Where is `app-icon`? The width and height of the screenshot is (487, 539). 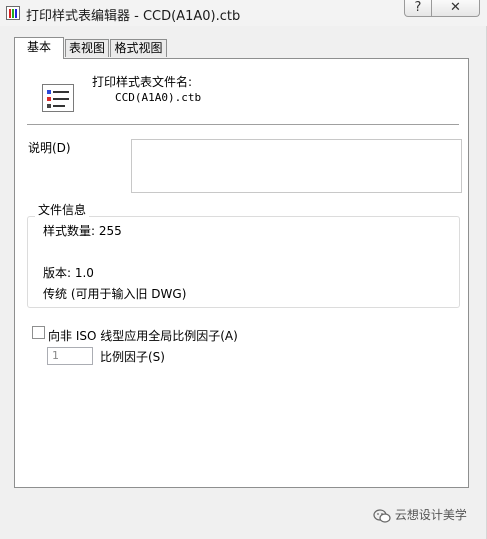 app-icon is located at coordinates (13, 13).